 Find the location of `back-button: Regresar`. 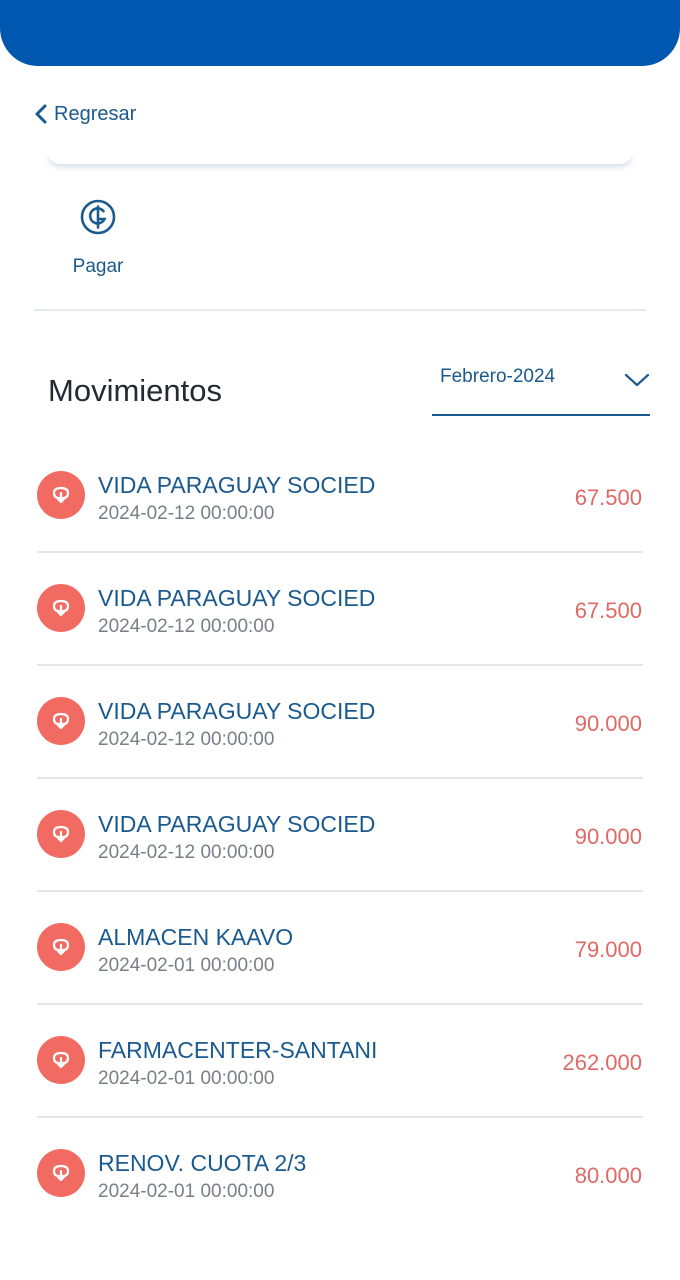

back-button: Regresar is located at coordinates (85, 114).